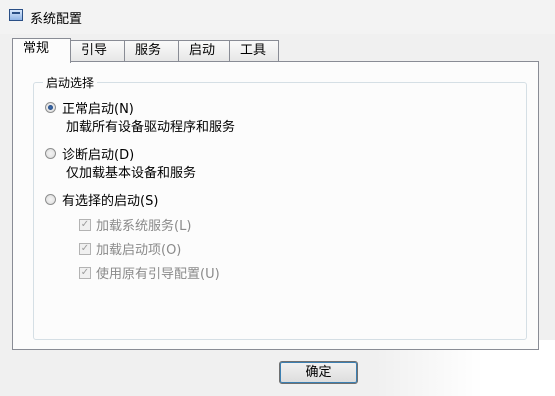 The width and height of the screenshot is (555, 396). Describe the element at coordinates (98, 109) in the screenshot. I see `normal-startup-label: 正常启动(N)` at that location.